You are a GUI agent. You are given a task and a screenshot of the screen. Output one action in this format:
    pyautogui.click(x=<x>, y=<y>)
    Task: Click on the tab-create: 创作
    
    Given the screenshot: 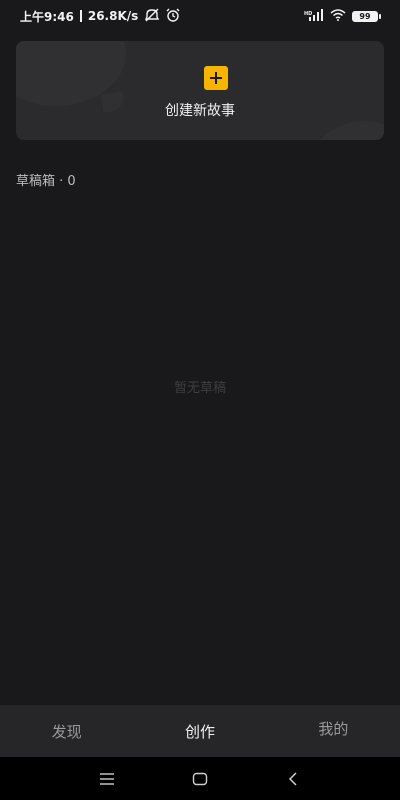 What is the action you would take?
    pyautogui.click(x=199, y=731)
    